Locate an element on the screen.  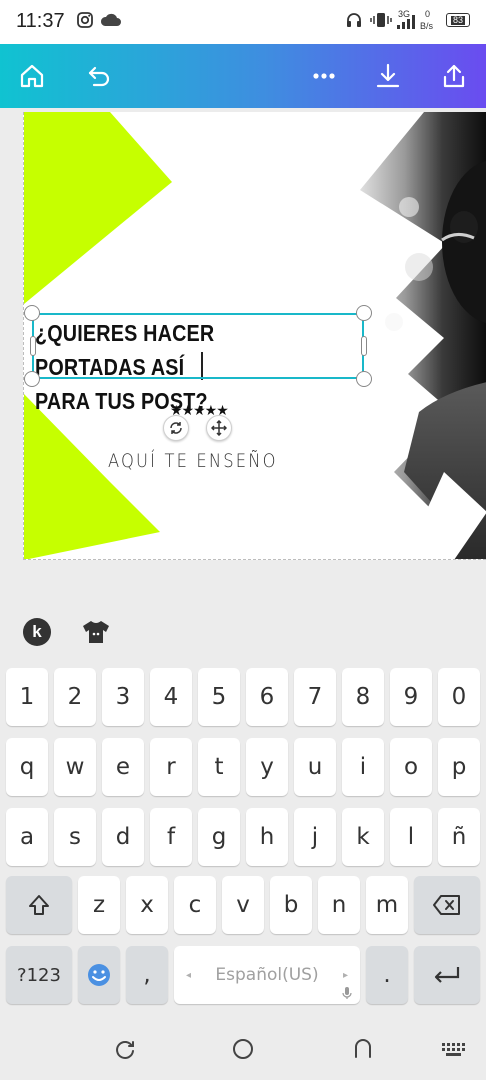
rotate-icon is located at coordinates (176, 428).